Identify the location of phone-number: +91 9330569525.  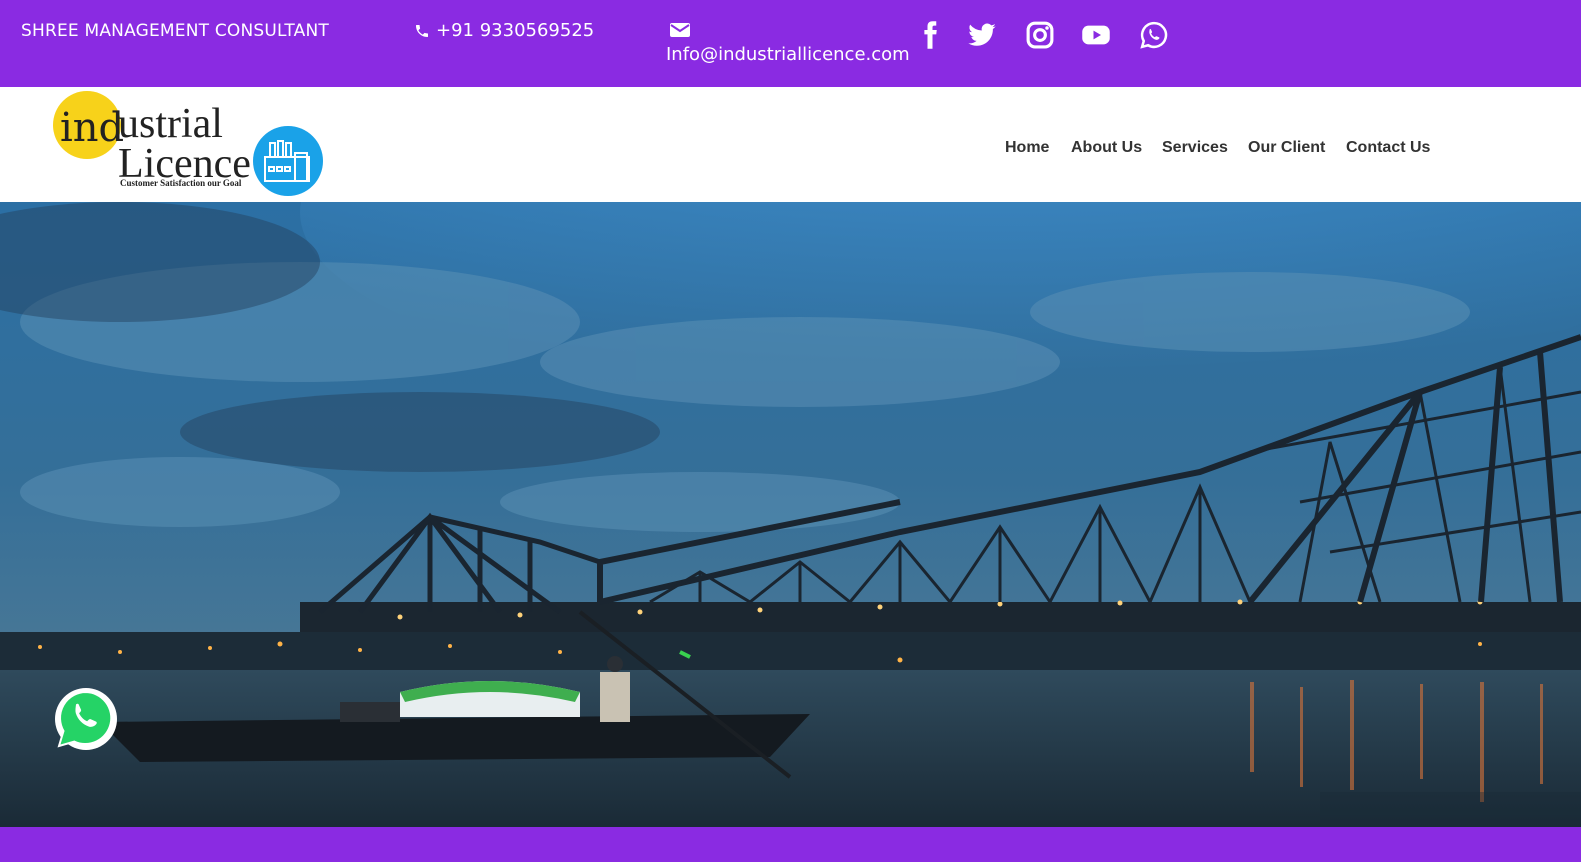
(515, 30).